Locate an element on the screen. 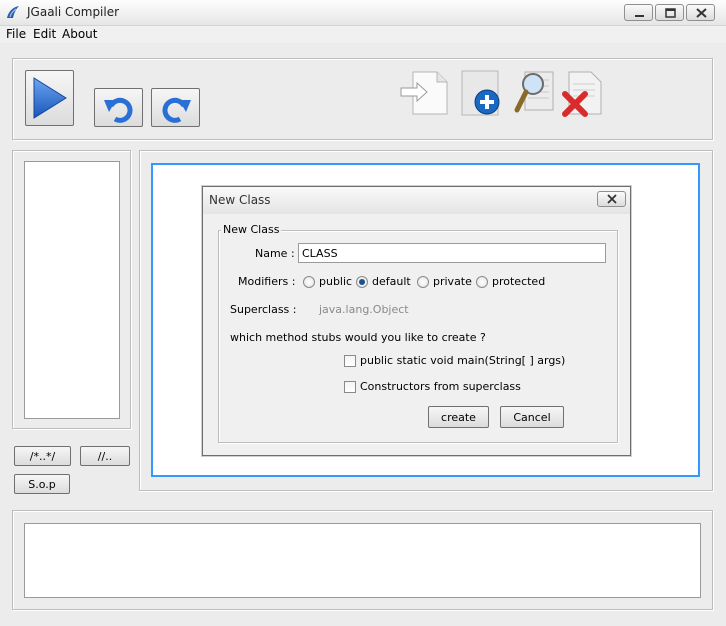 This screenshot has width=726, height=626. sop-button: S.o.p is located at coordinates (42, 484).